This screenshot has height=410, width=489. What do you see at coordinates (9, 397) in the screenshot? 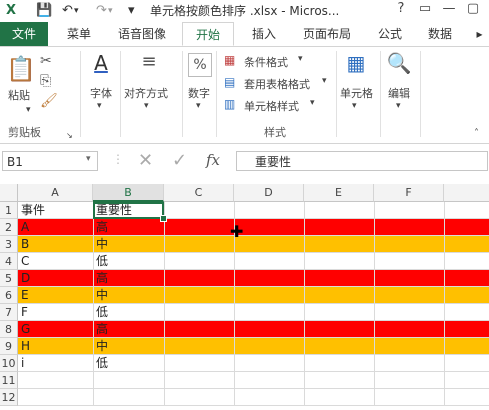
I see `row-header: 12` at bounding box center [9, 397].